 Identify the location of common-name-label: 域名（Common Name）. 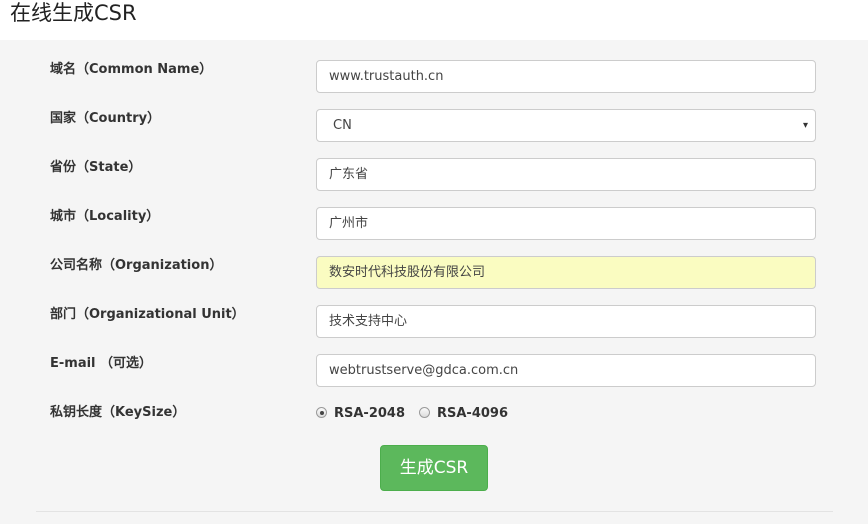
(131, 69).